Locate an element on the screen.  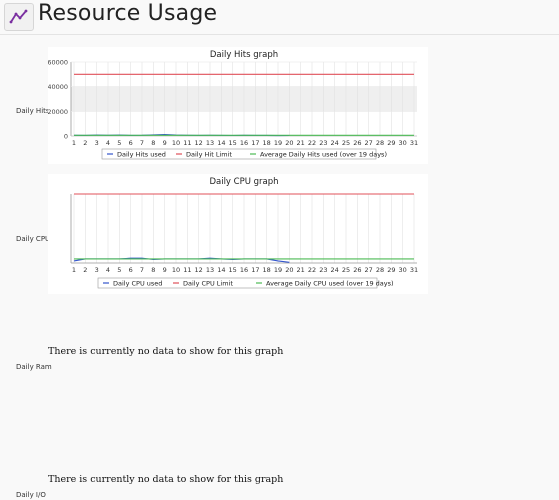
y-tick-label: 60000 is located at coordinates (58, 63).